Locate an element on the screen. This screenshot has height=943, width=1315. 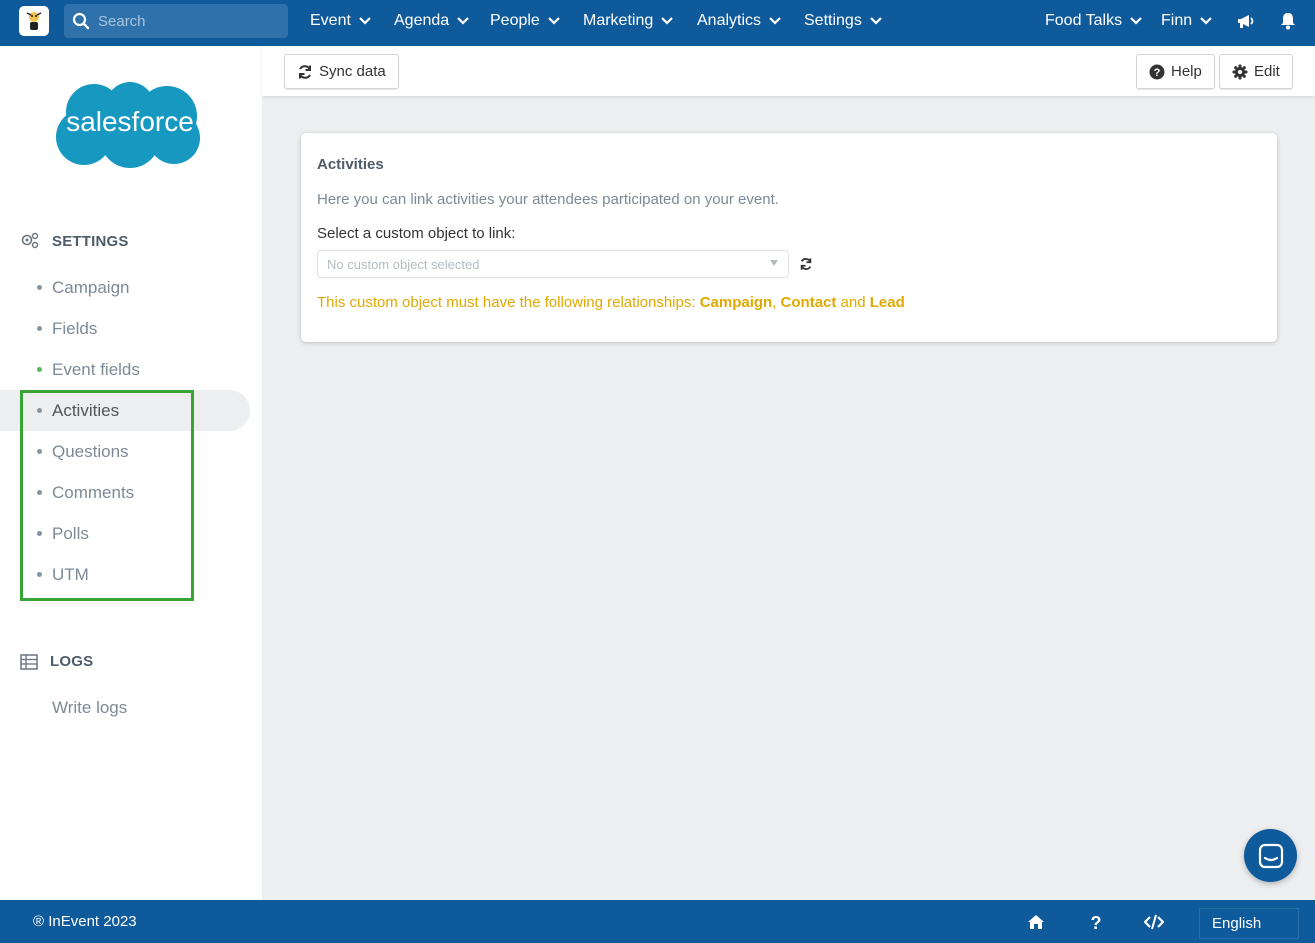
question-circle-icon: ? is located at coordinates (1157, 71).